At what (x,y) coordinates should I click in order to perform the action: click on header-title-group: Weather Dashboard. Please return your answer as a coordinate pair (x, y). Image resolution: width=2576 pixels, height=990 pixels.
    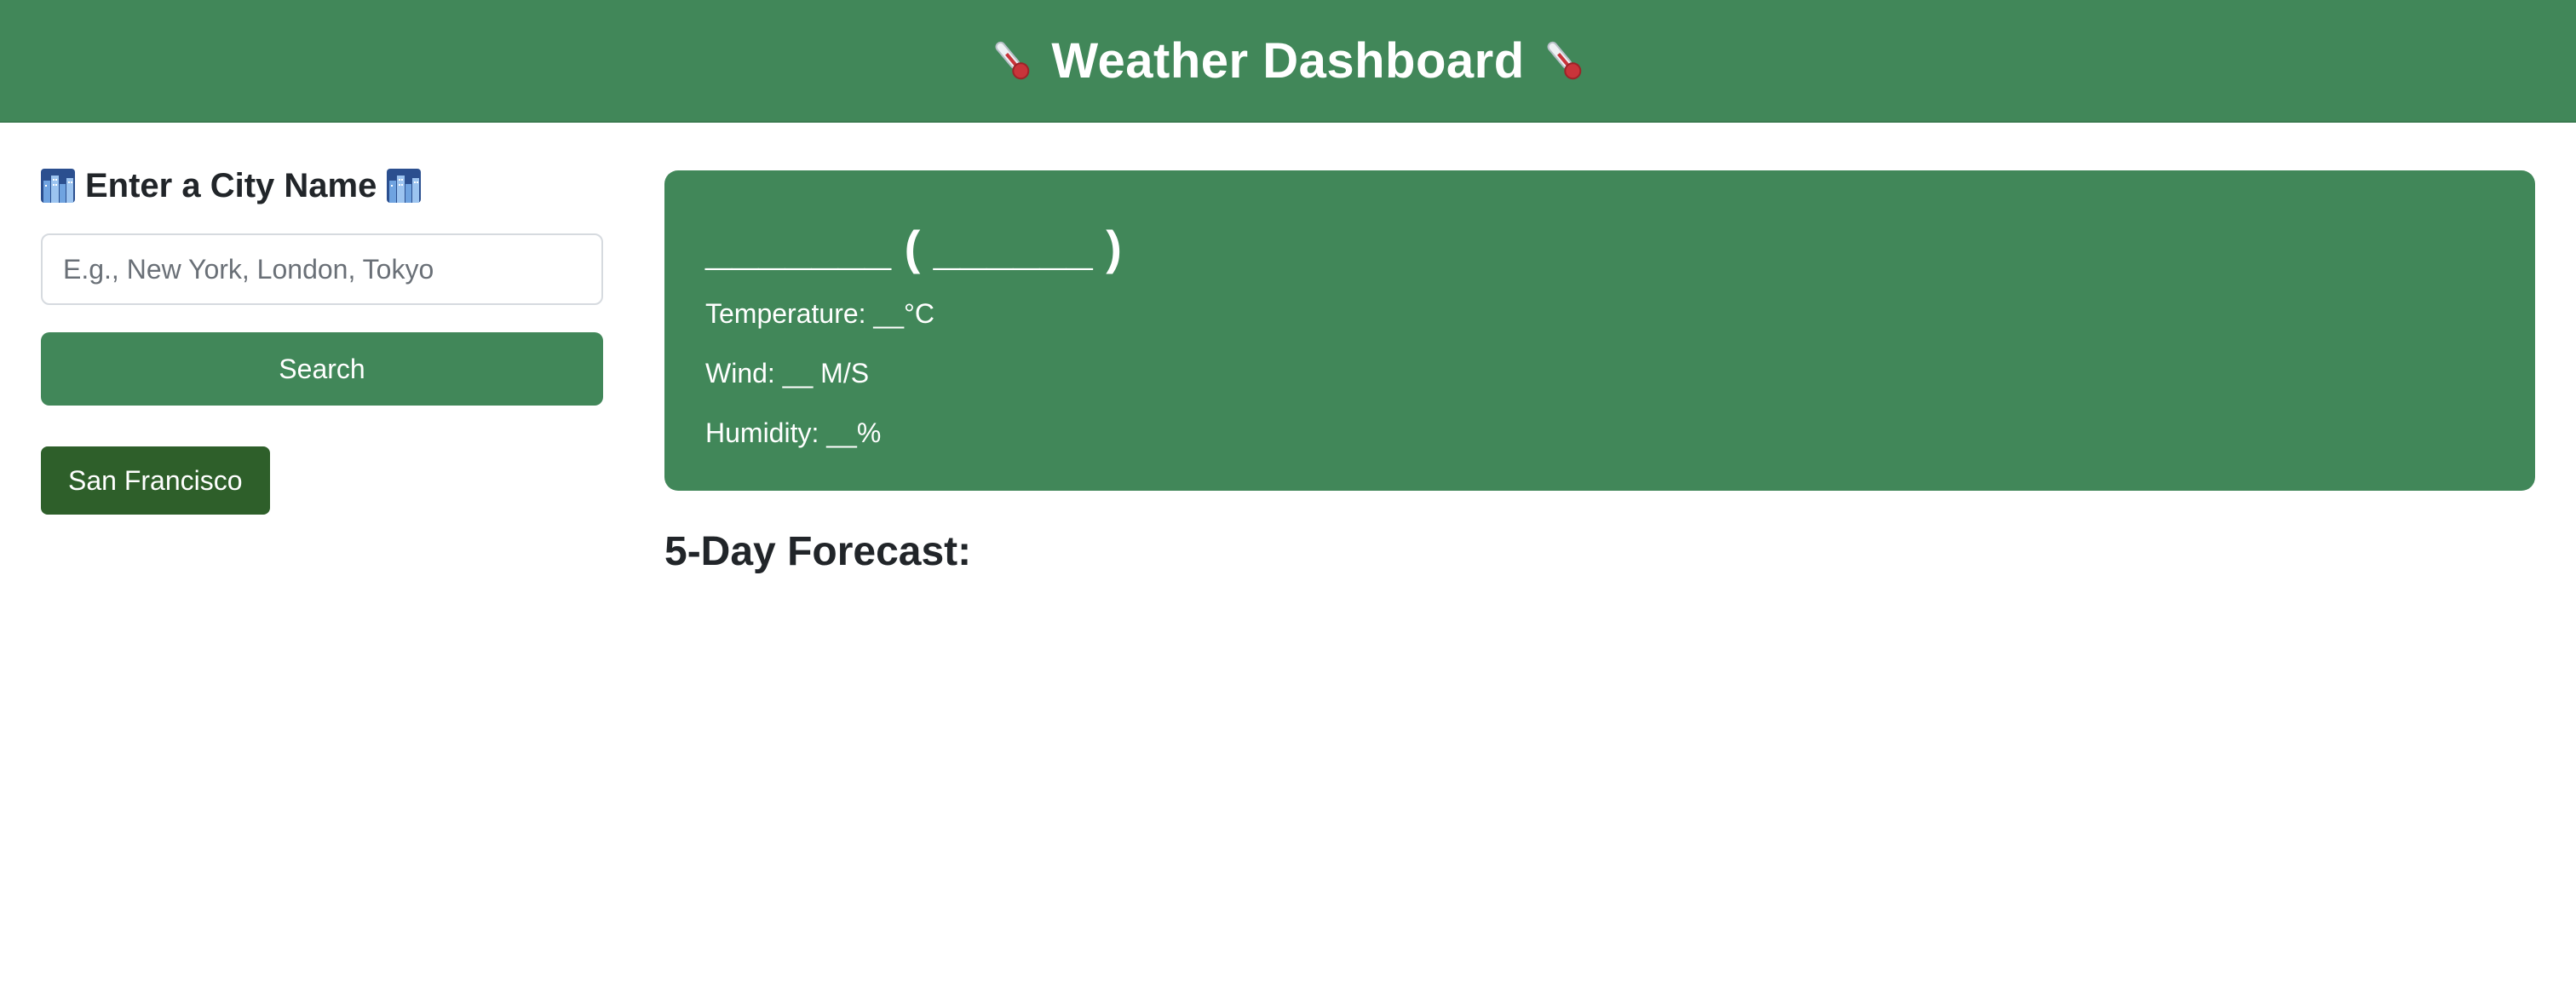
    Looking at the image, I should click on (1287, 60).